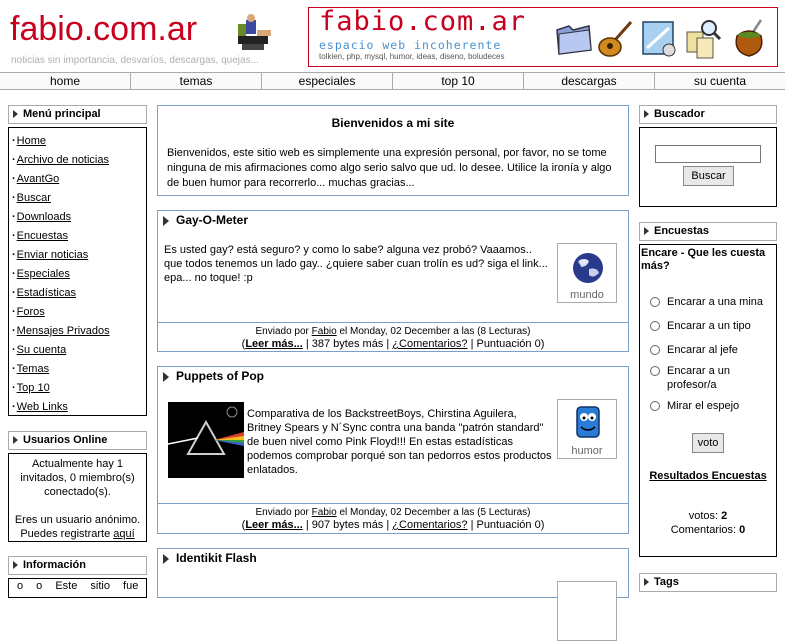 The image size is (785, 641). What do you see at coordinates (79, 257) in the screenshot?
I see `menu-item-enviar: Enviar noticias` at bounding box center [79, 257].